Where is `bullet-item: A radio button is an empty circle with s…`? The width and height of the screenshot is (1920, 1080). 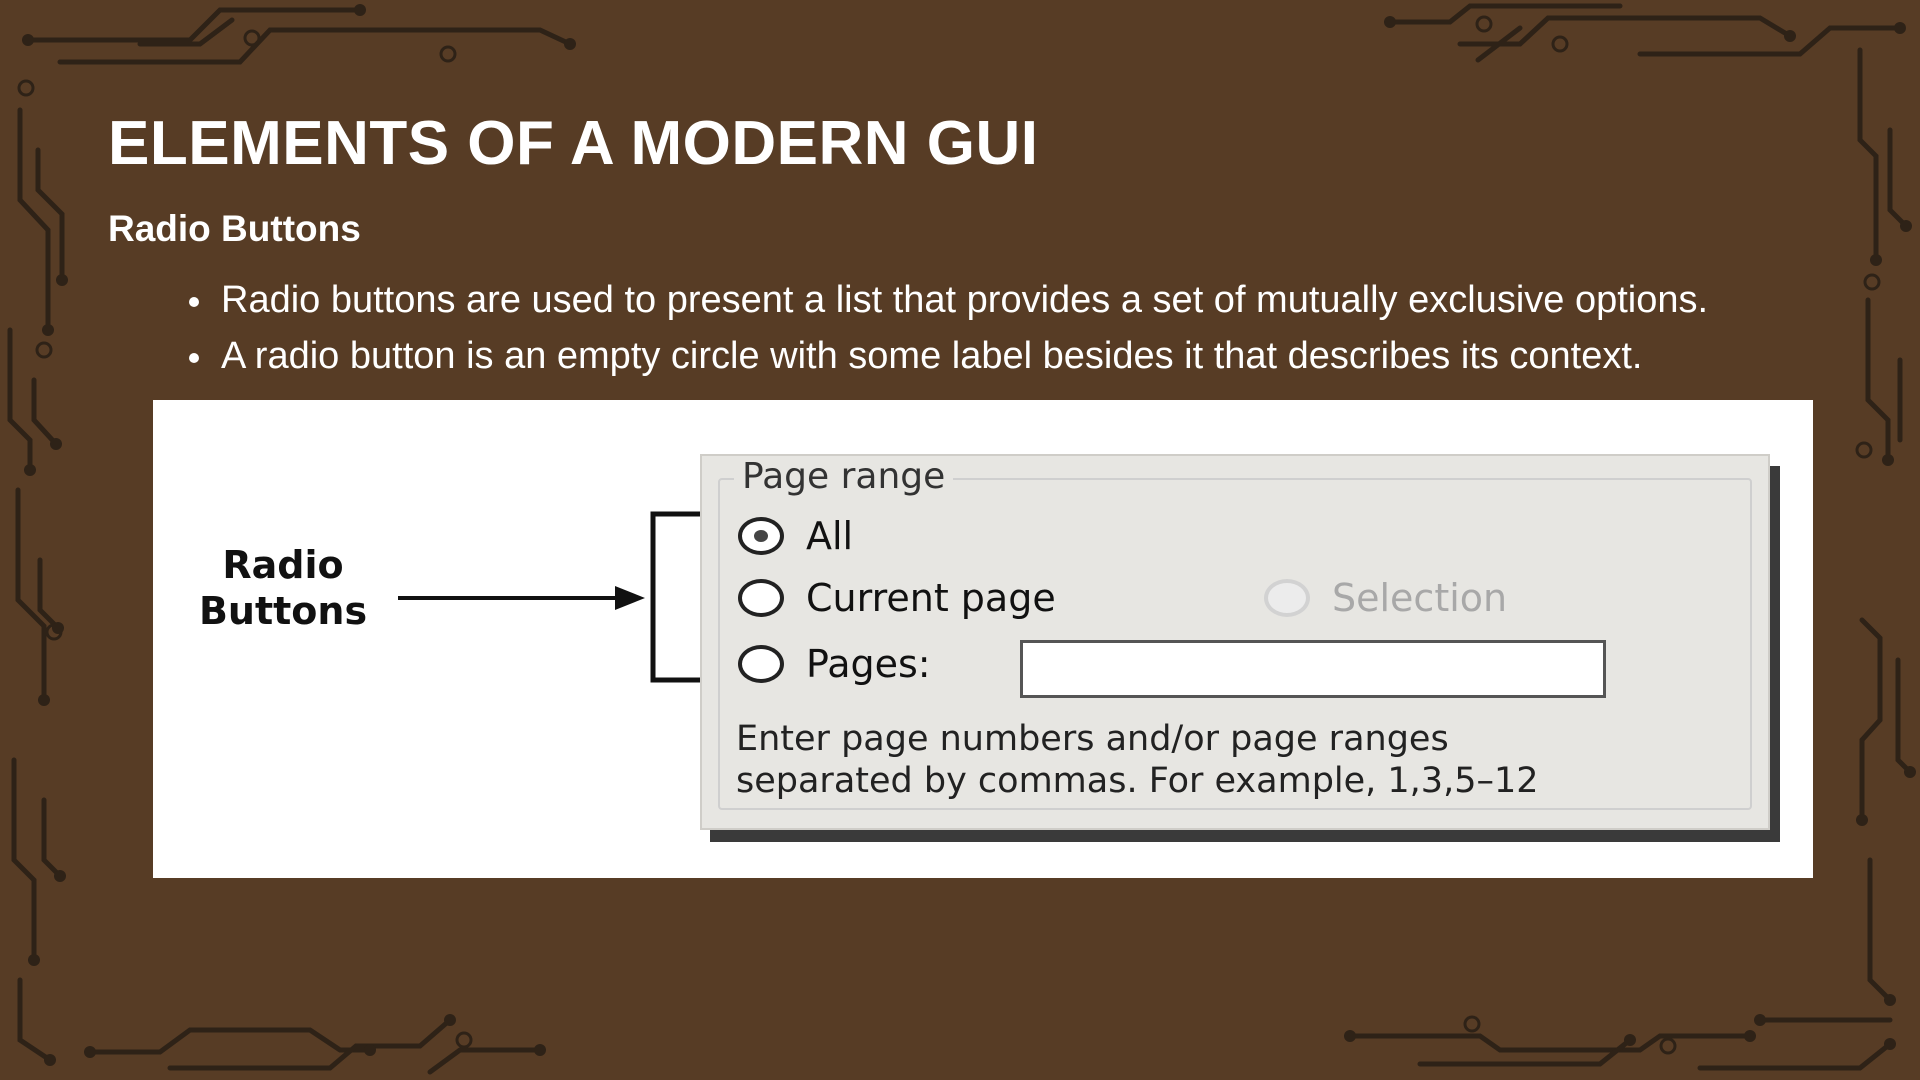
bullet-item: A radio button is an empty circle with s… is located at coordinates (946, 356).